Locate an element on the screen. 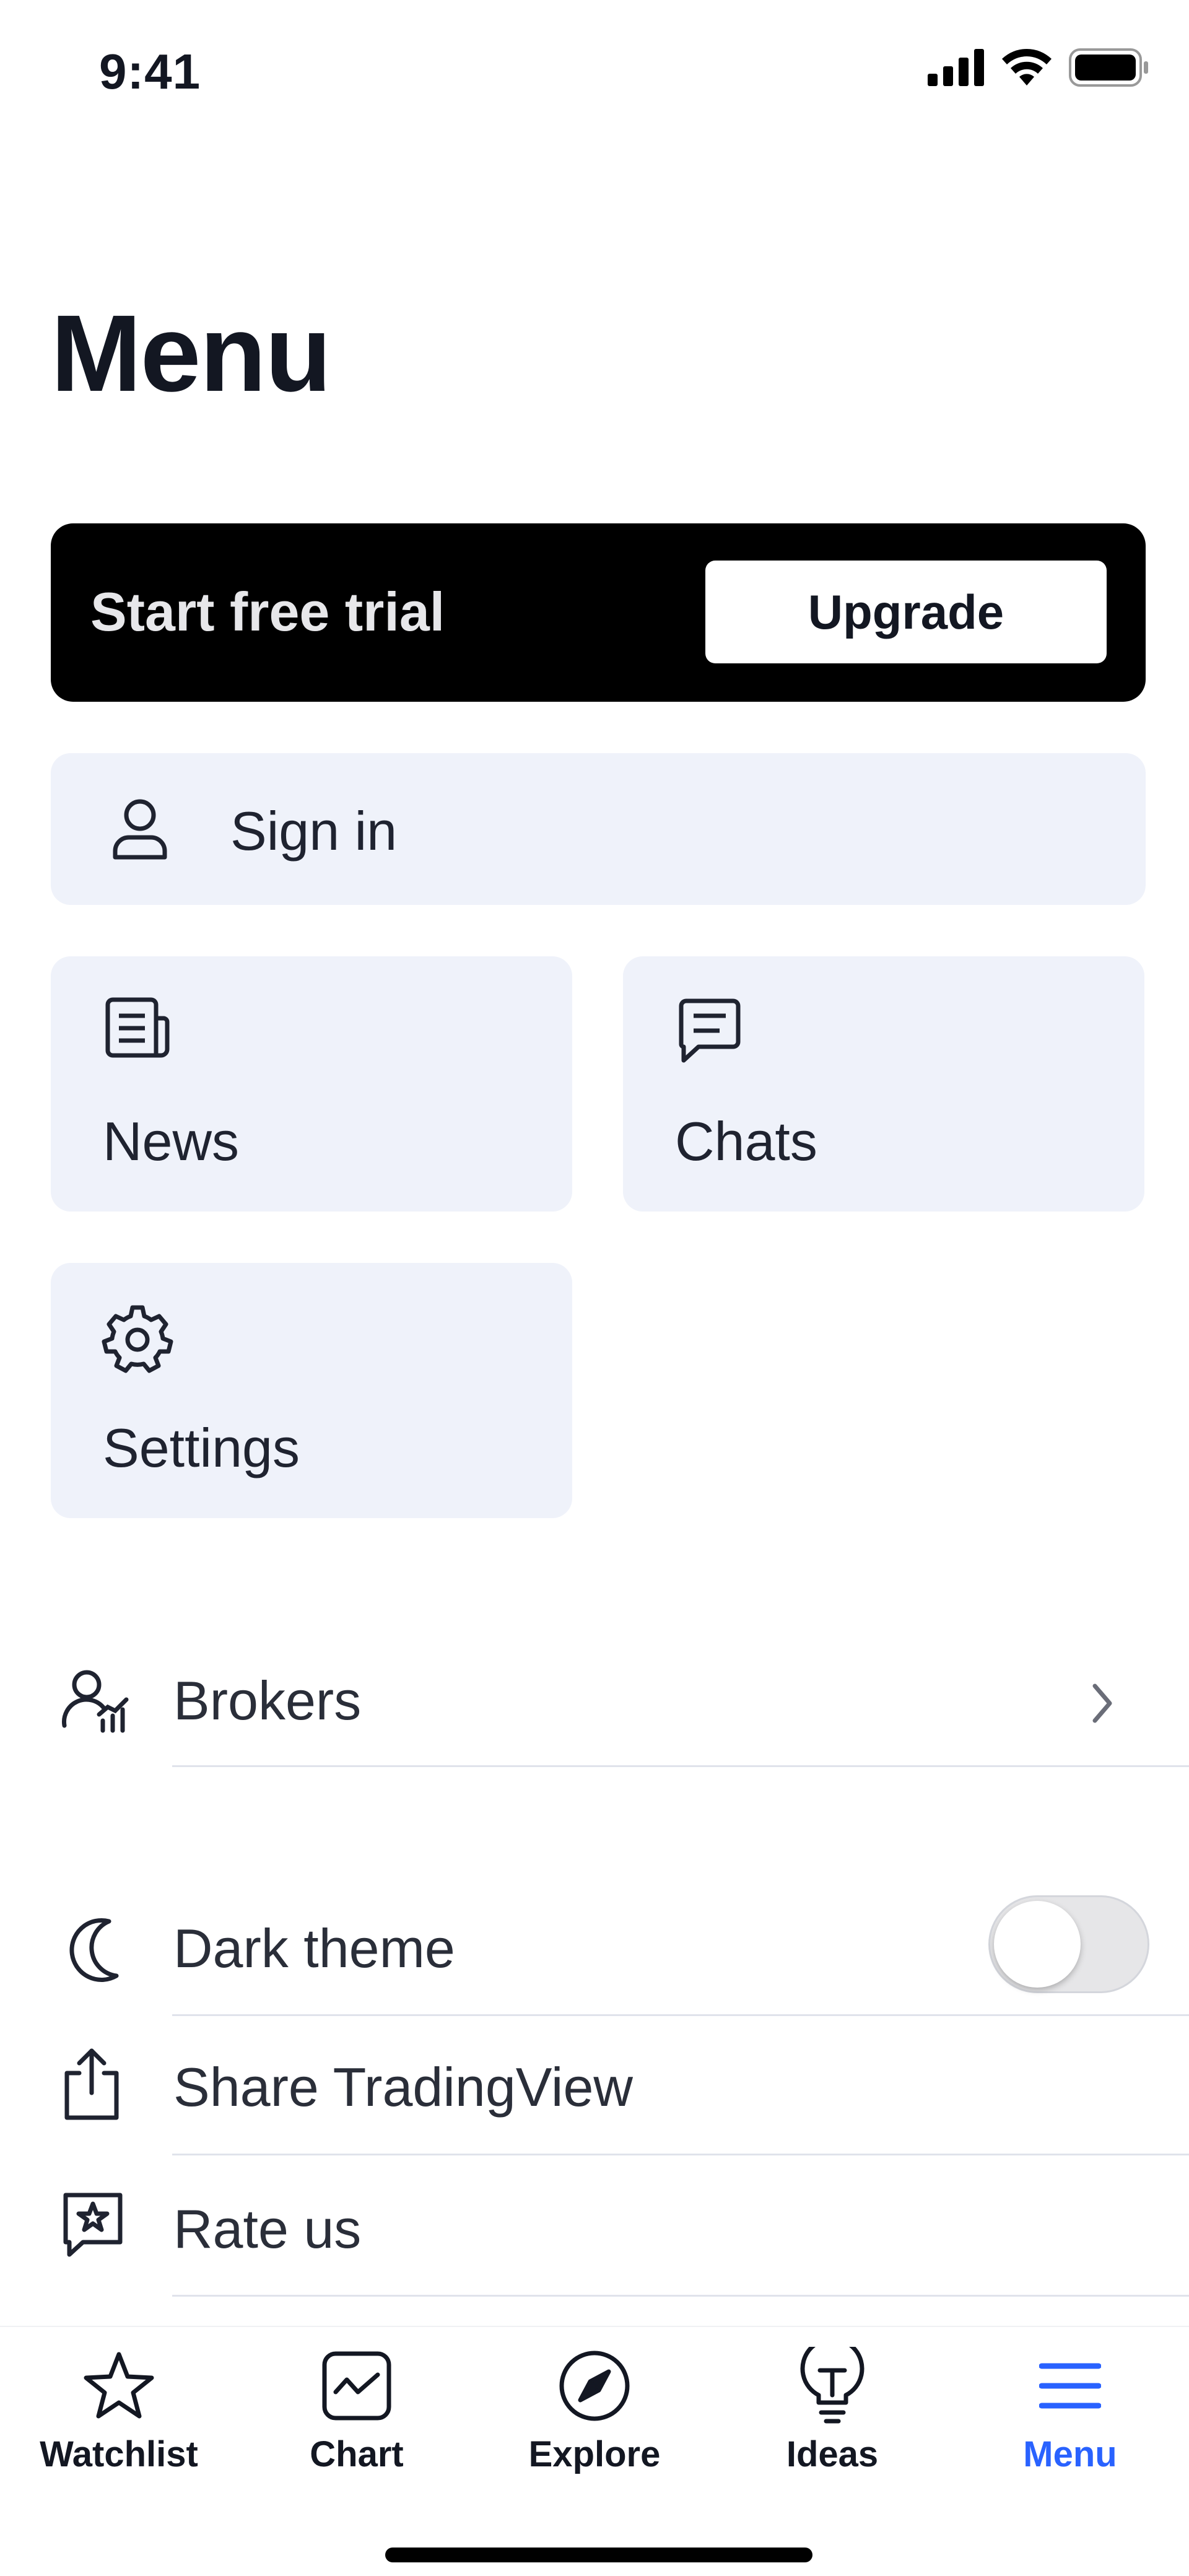 The height and width of the screenshot is (2576, 1189). compass-icon is located at coordinates (594, 2386).